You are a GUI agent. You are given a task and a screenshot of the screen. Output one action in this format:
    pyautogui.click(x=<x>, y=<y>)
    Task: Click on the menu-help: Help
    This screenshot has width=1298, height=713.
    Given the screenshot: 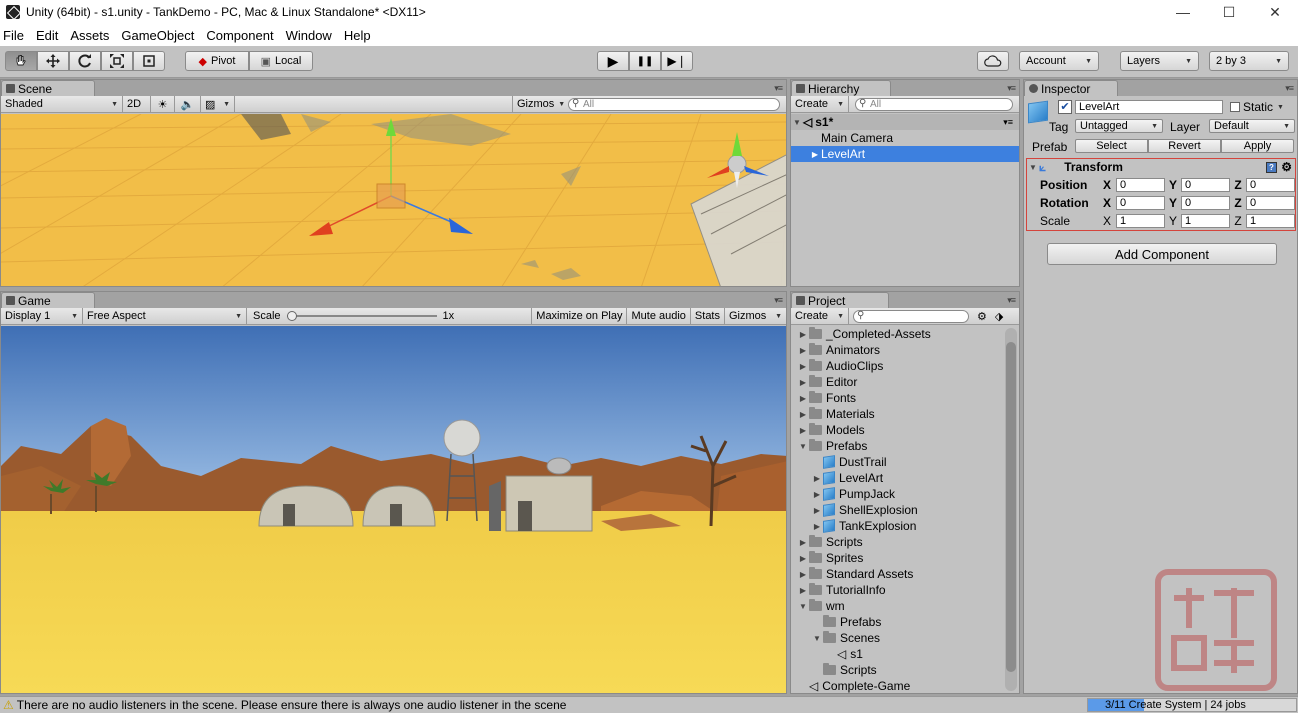 What is the action you would take?
    pyautogui.click(x=361, y=35)
    